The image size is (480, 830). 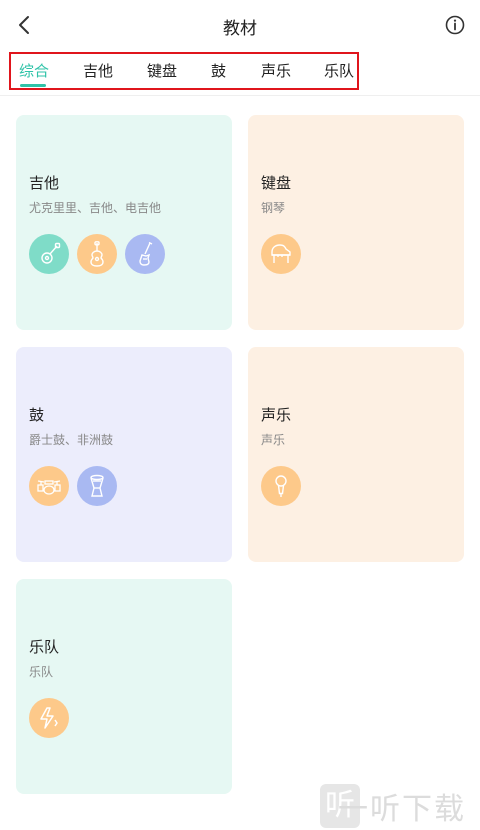 What do you see at coordinates (184, 71) in the screenshot?
I see `category-tabs: 综合 吉他 键盘 鼓 声乐 乐队` at bounding box center [184, 71].